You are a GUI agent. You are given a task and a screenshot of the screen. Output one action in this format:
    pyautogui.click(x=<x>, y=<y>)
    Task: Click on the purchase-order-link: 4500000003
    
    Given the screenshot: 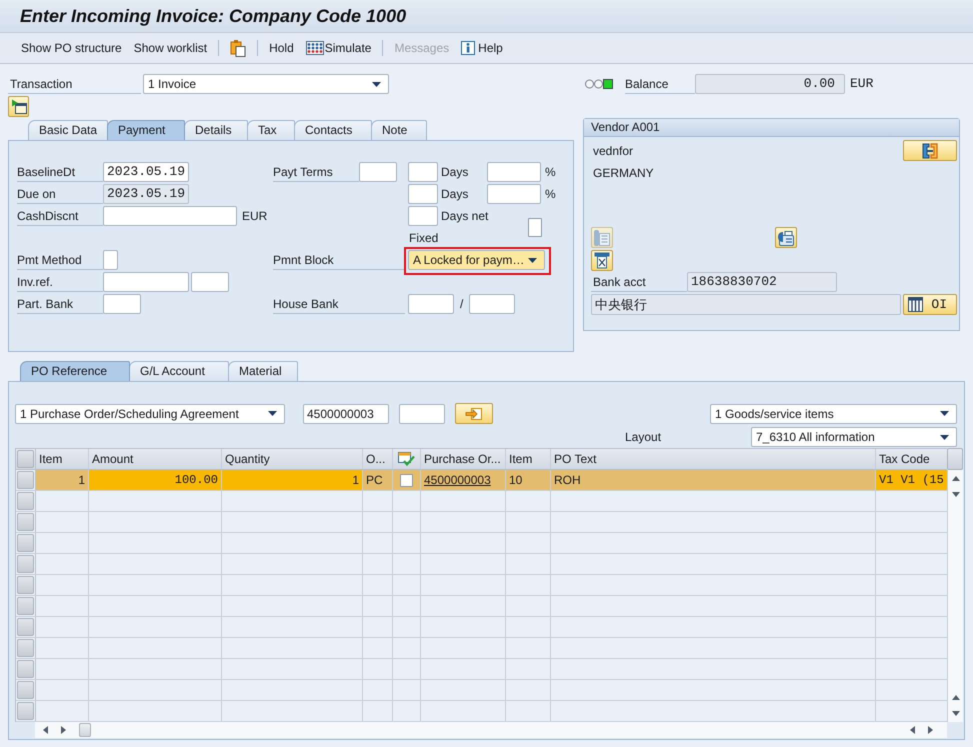 What is the action you would take?
    pyautogui.click(x=457, y=480)
    